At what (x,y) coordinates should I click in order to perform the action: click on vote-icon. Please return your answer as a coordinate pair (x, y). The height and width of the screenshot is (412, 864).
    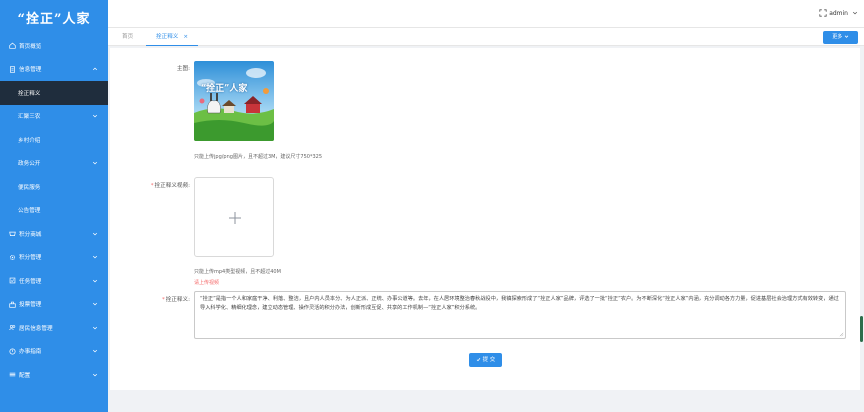
    Looking at the image, I should click on (12, 304).